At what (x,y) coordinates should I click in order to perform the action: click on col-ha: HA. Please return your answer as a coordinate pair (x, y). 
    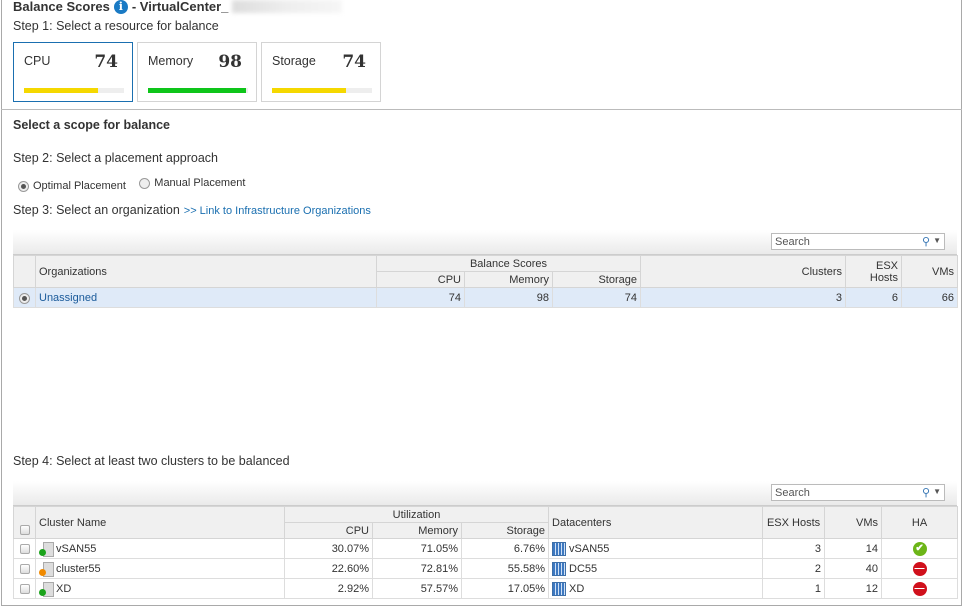
    Looking at the image, I should click on (920, 522).